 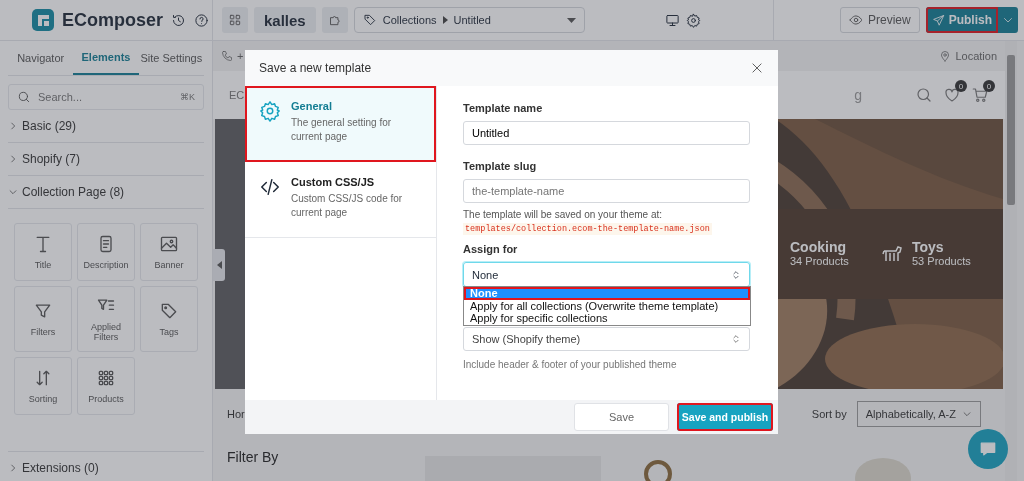 What do you see at coordinates (342, 130) in the screenshot?
I see `section-description: The general setting for current page` at bounding box center [342, 130].